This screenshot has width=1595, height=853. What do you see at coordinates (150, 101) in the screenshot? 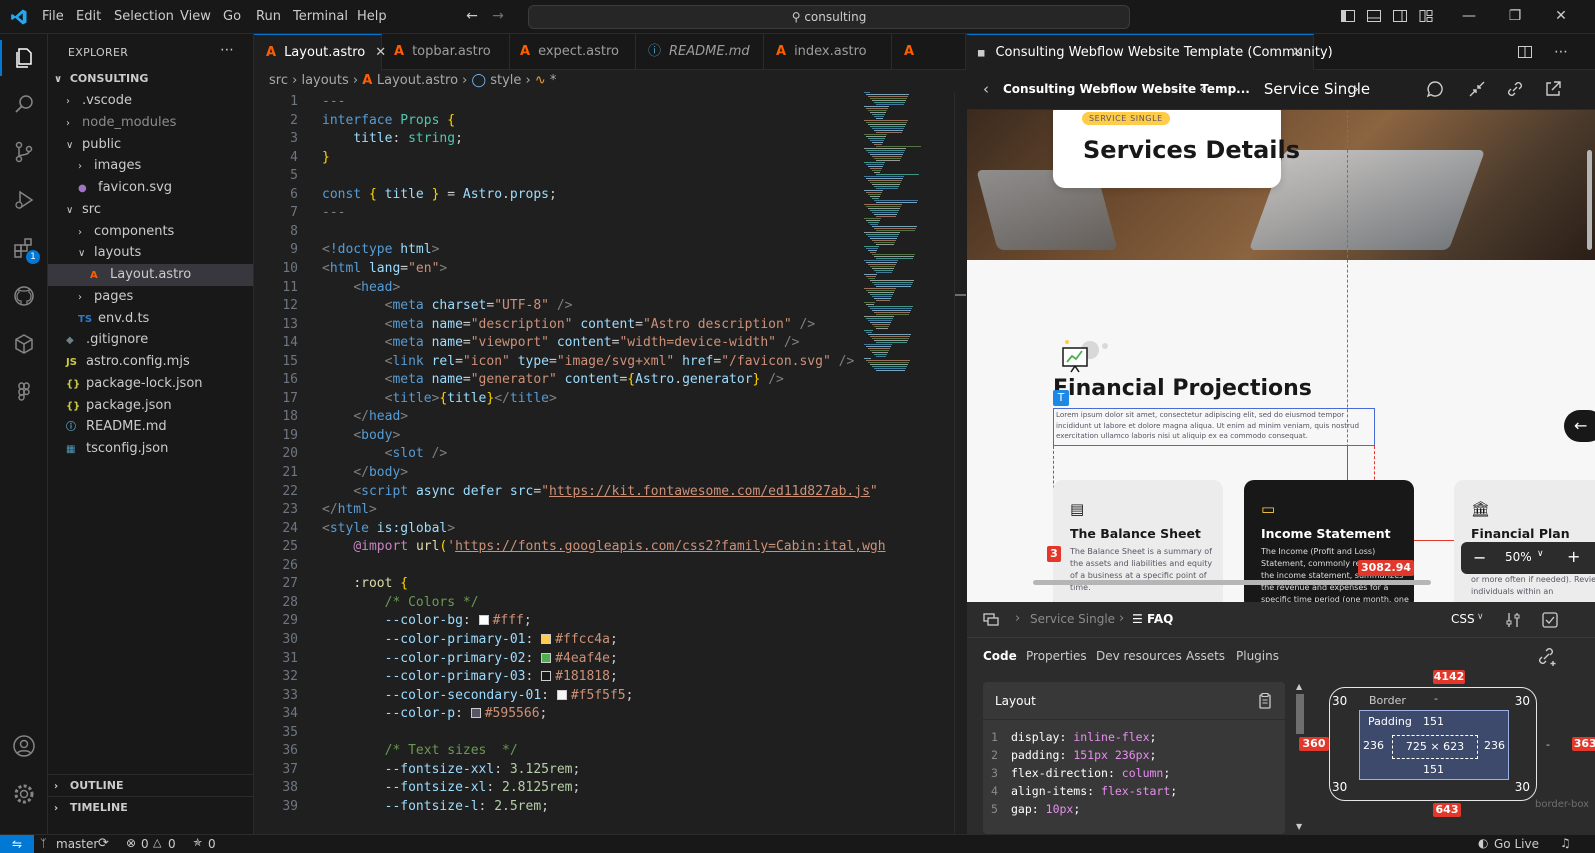
I see `tree-folder: › .vscode` at bounding box center [150, 101].